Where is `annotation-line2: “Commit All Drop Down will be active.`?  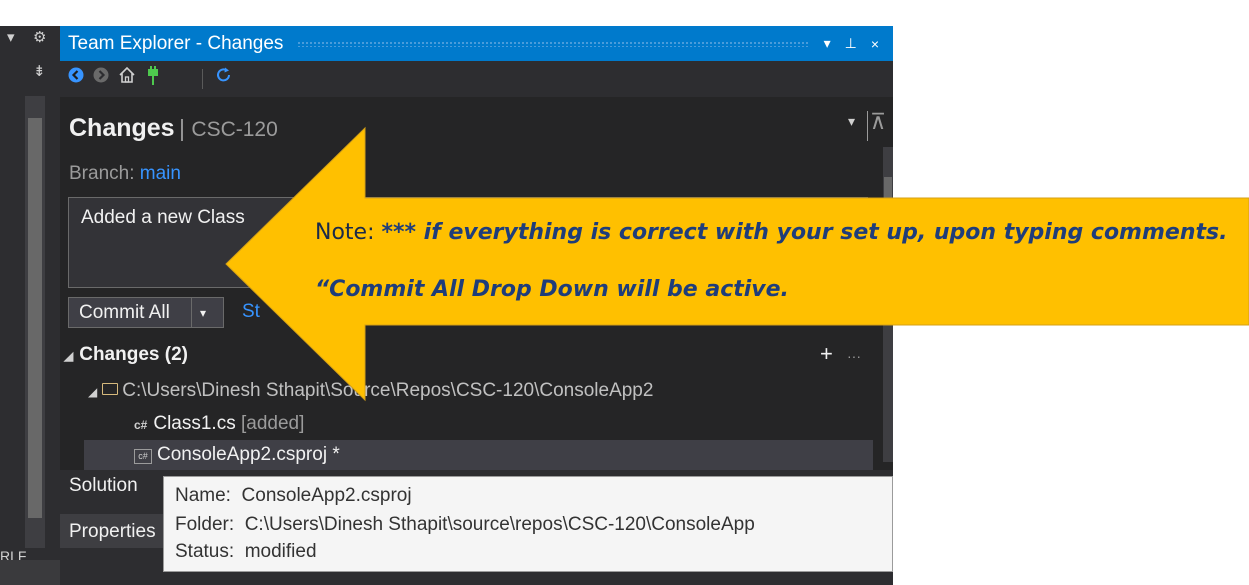 annotation-line2: “Commit All Drop Down will be active. is located at coordinates (552, 289).